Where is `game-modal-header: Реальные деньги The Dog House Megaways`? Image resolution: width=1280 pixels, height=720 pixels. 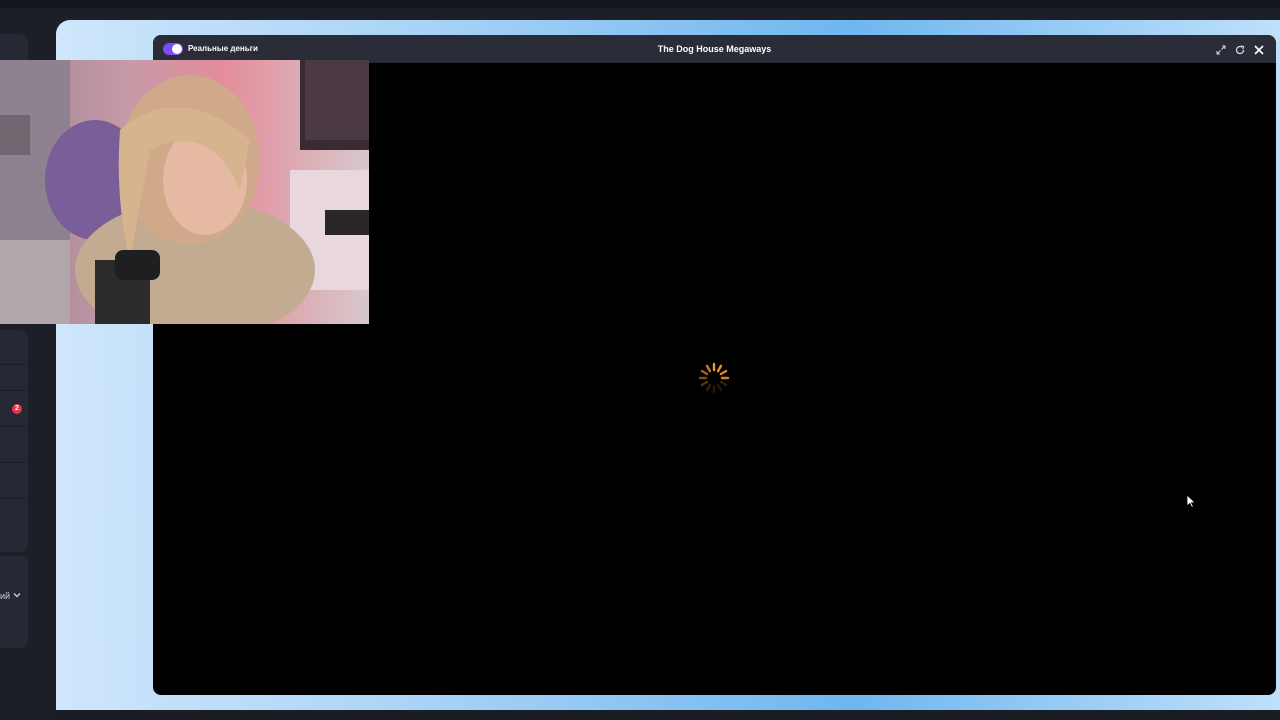 game-modal-header: Реальные деньги The Dog House Megaways is located at coordinates (714, 49).